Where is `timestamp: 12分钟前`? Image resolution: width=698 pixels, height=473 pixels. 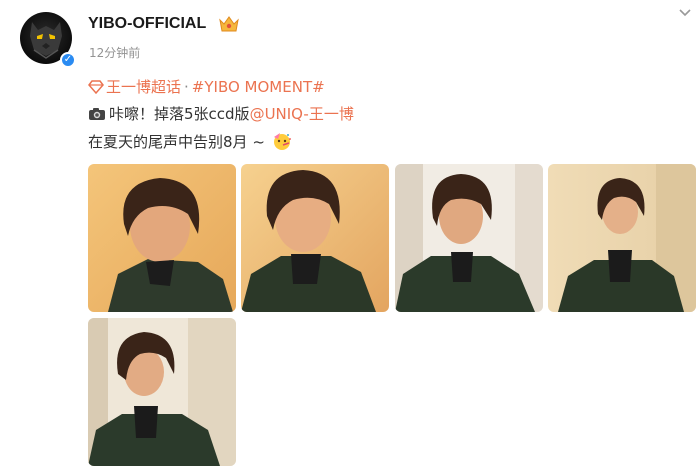
timestamp: 12分钟前 is located at coordinates (114, 52).